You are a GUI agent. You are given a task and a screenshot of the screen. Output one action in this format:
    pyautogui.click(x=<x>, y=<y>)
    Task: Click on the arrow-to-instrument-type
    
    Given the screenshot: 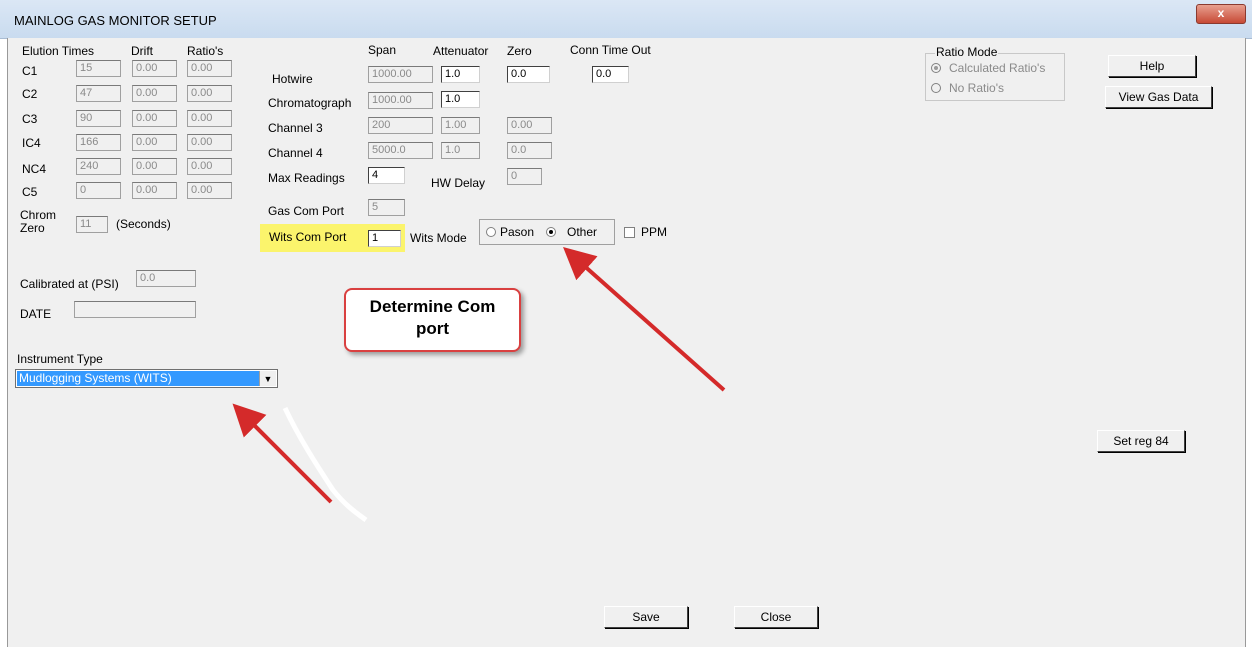 What is the action you would take?
    pyautogui.click(x=282, y=453)
    